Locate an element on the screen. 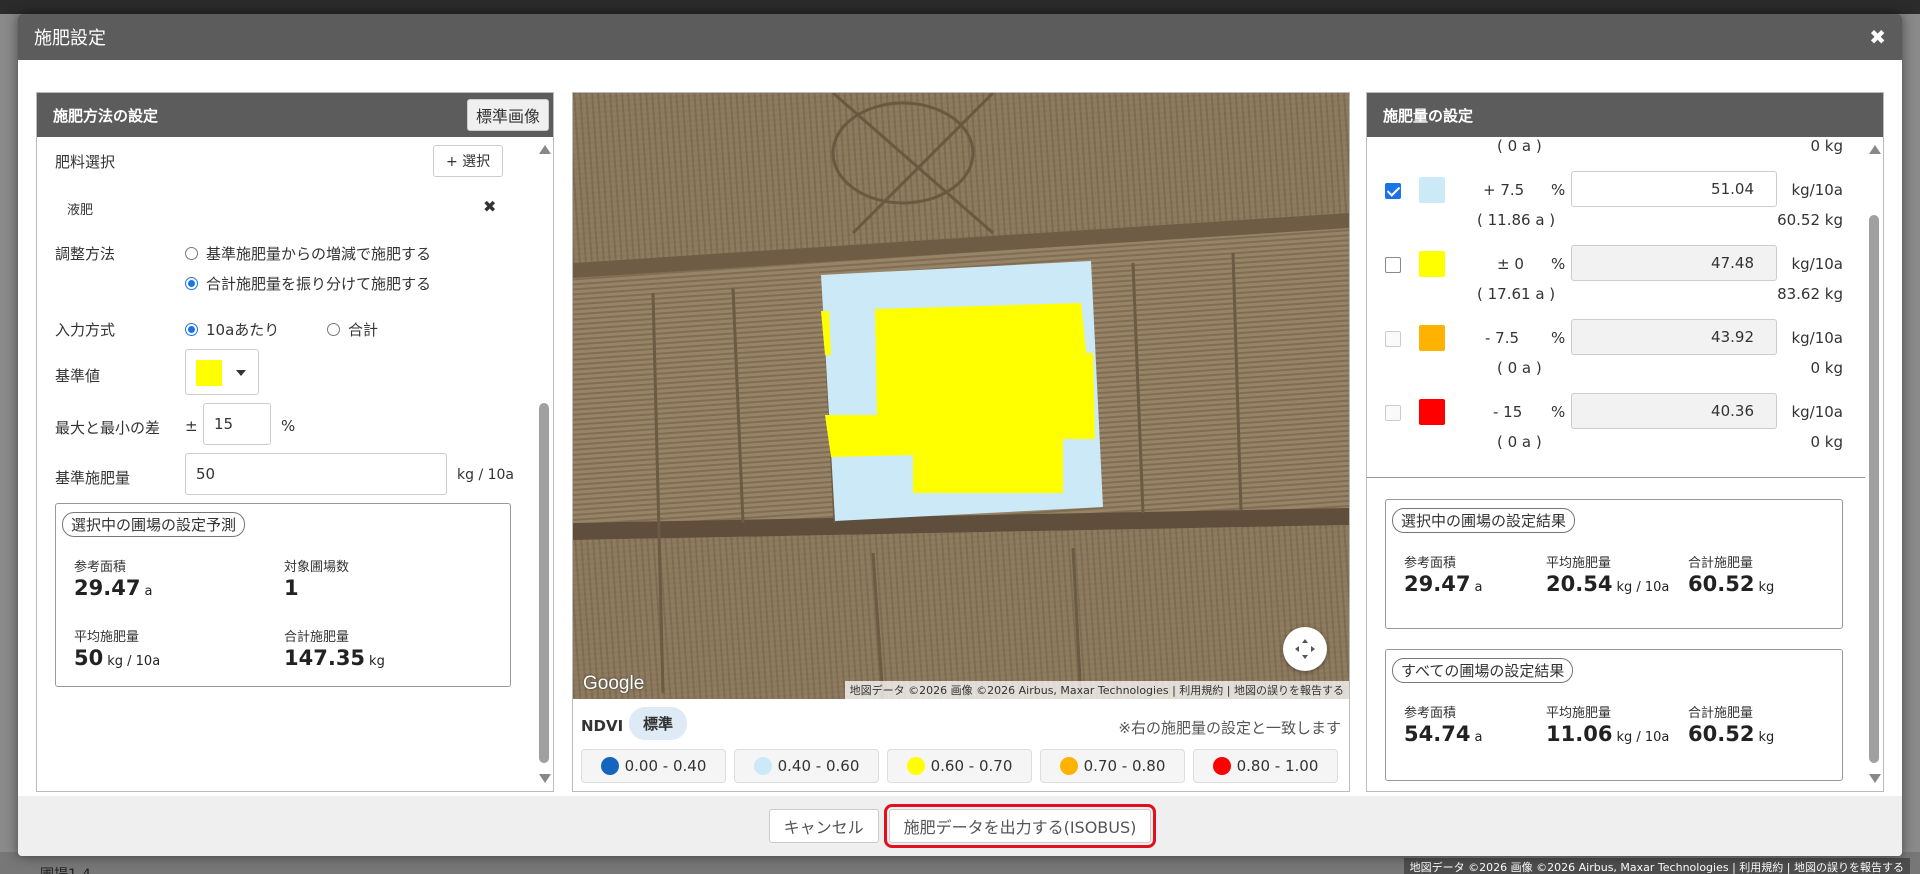  panel-title: 施肥量の設定 is located at coordinates (1428, 115).